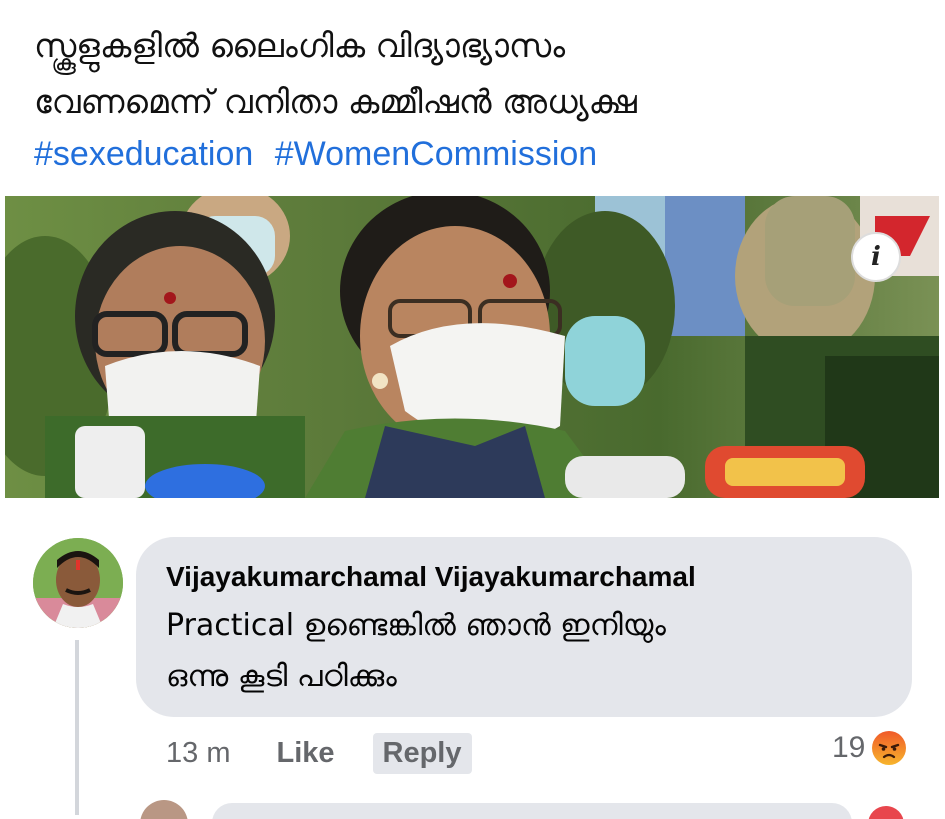  What do you see at coordinates (416, 625) in the screenshot?
I see `comment-text-line-1: Practical ഉണ്ടെങ്കിൽ ഞാൻ ഇനിയും` at bounding box center [416, 625].